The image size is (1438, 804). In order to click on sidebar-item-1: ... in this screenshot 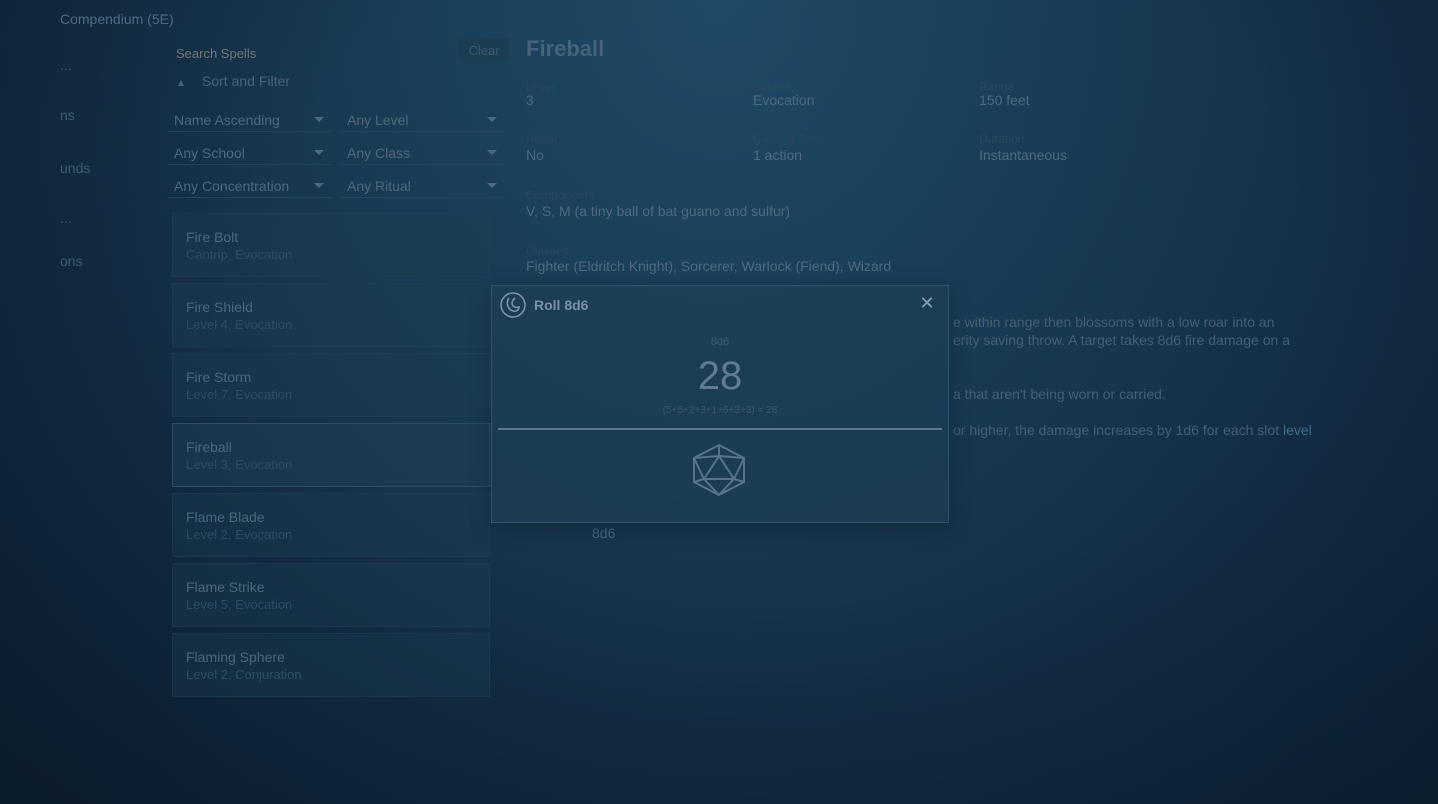, I will do `click(66, 65)`.